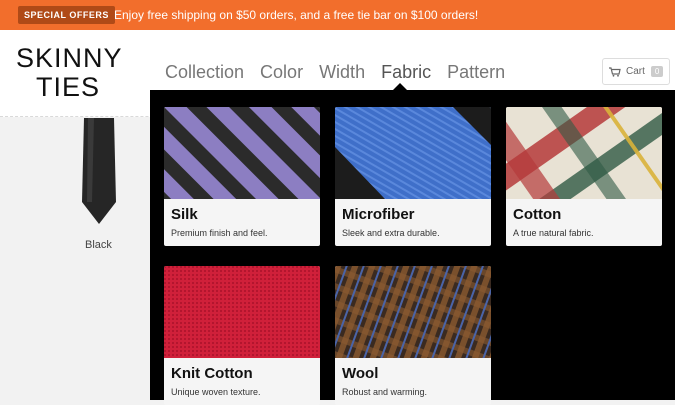  I want to click on cart-icon, so click(615, 71).